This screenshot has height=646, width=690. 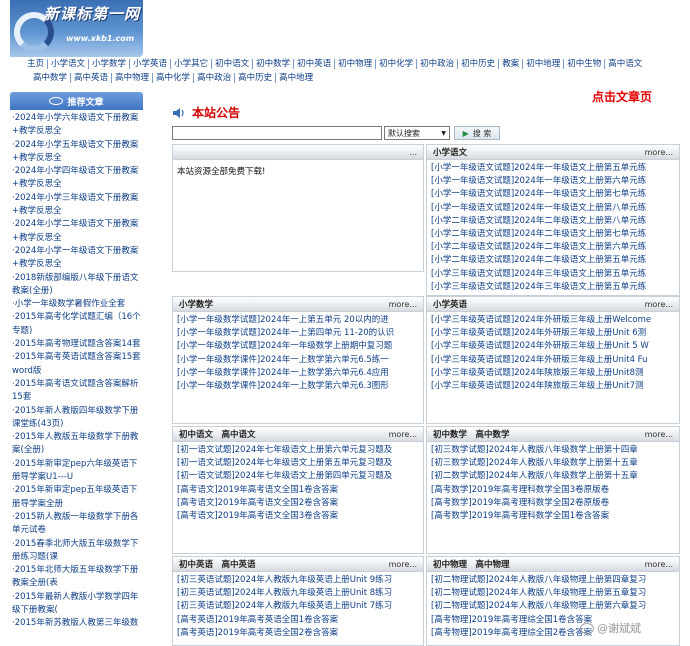 What do you see at coordinates (76, 418) in the screenshot?
I see `sidebar-article-link: ·2015年新人教版四年级数学下册课堂练(43页)` at bounding box center [76, 418].